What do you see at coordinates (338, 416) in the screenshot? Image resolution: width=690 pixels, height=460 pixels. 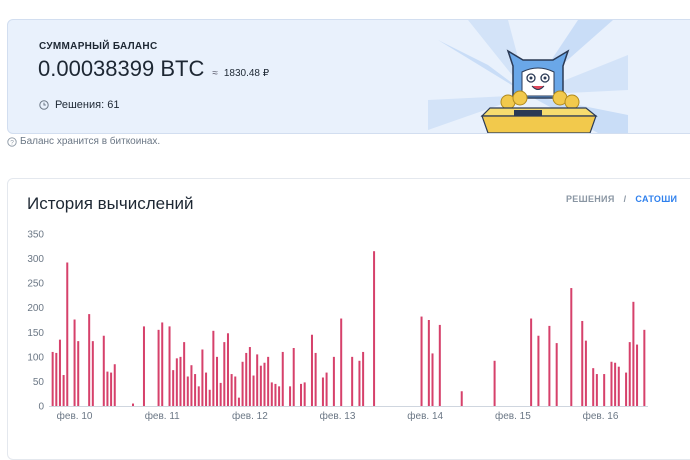 I see `x-tick-label: фев. 13` at bounding box center [338, 416].